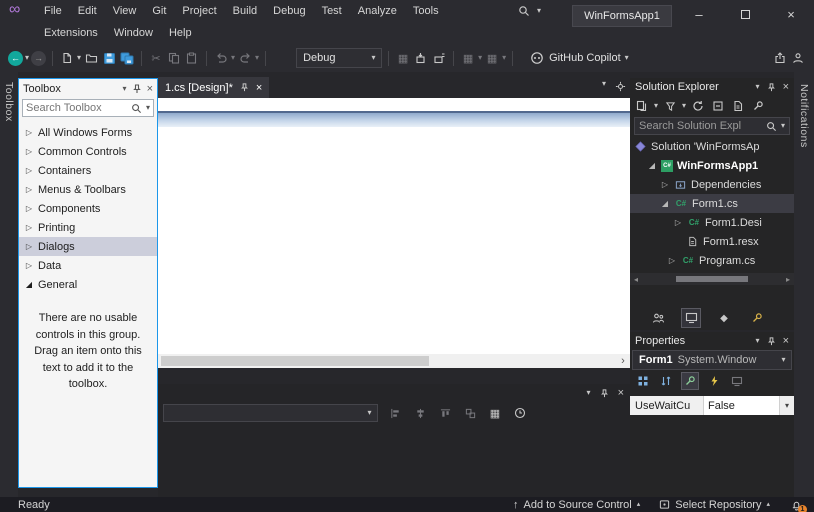  Describe the element at coordinates (88, 265) in the screenshot. I see `toolbox-group-data: ▷ Data` at that location.